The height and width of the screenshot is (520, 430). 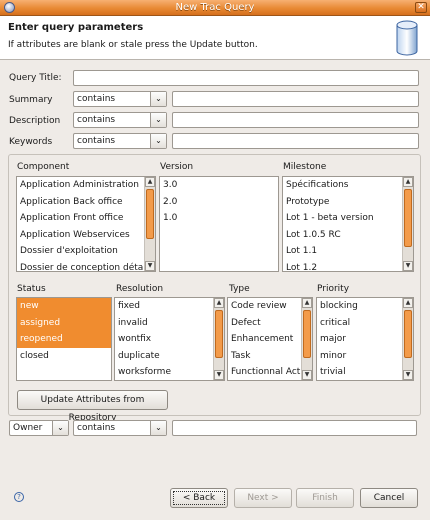 I want to click on status-list: new assigned reopened closed, so click(x=64, y=339).